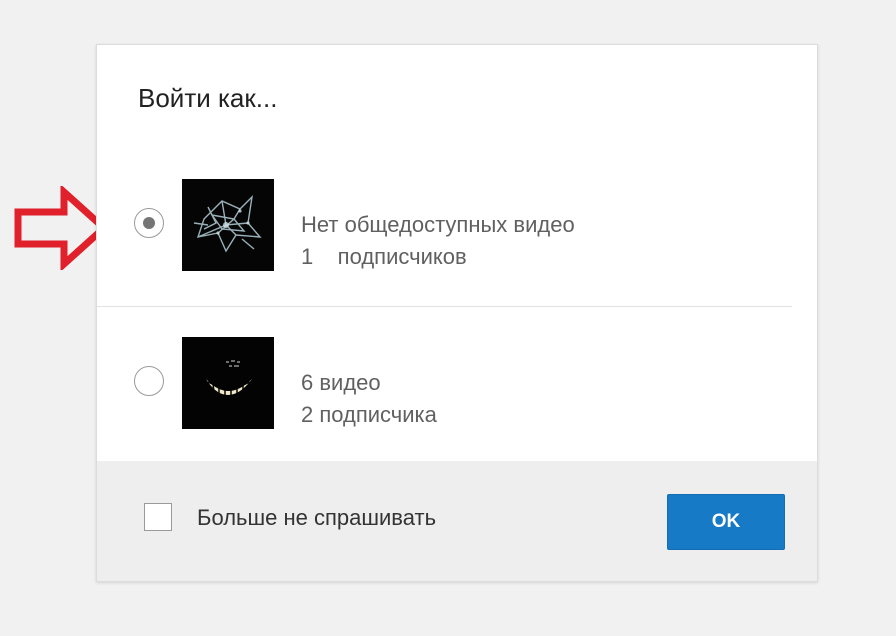 Image resolution: width=896 pixels, height=636 pixels. I want to click on dark-abstract-avatar-icon, so click(228, 225).